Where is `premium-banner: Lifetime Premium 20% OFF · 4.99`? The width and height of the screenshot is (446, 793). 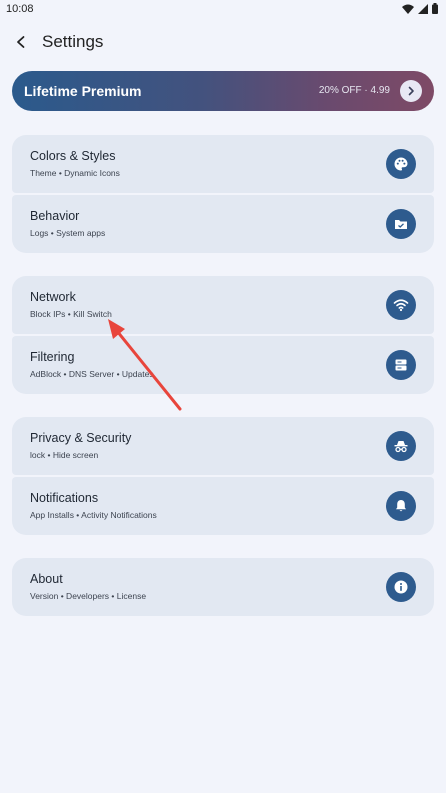 premium-banner: Lifetime Premium 20% OFF · 4.99 is located at coordinates (223, 91).